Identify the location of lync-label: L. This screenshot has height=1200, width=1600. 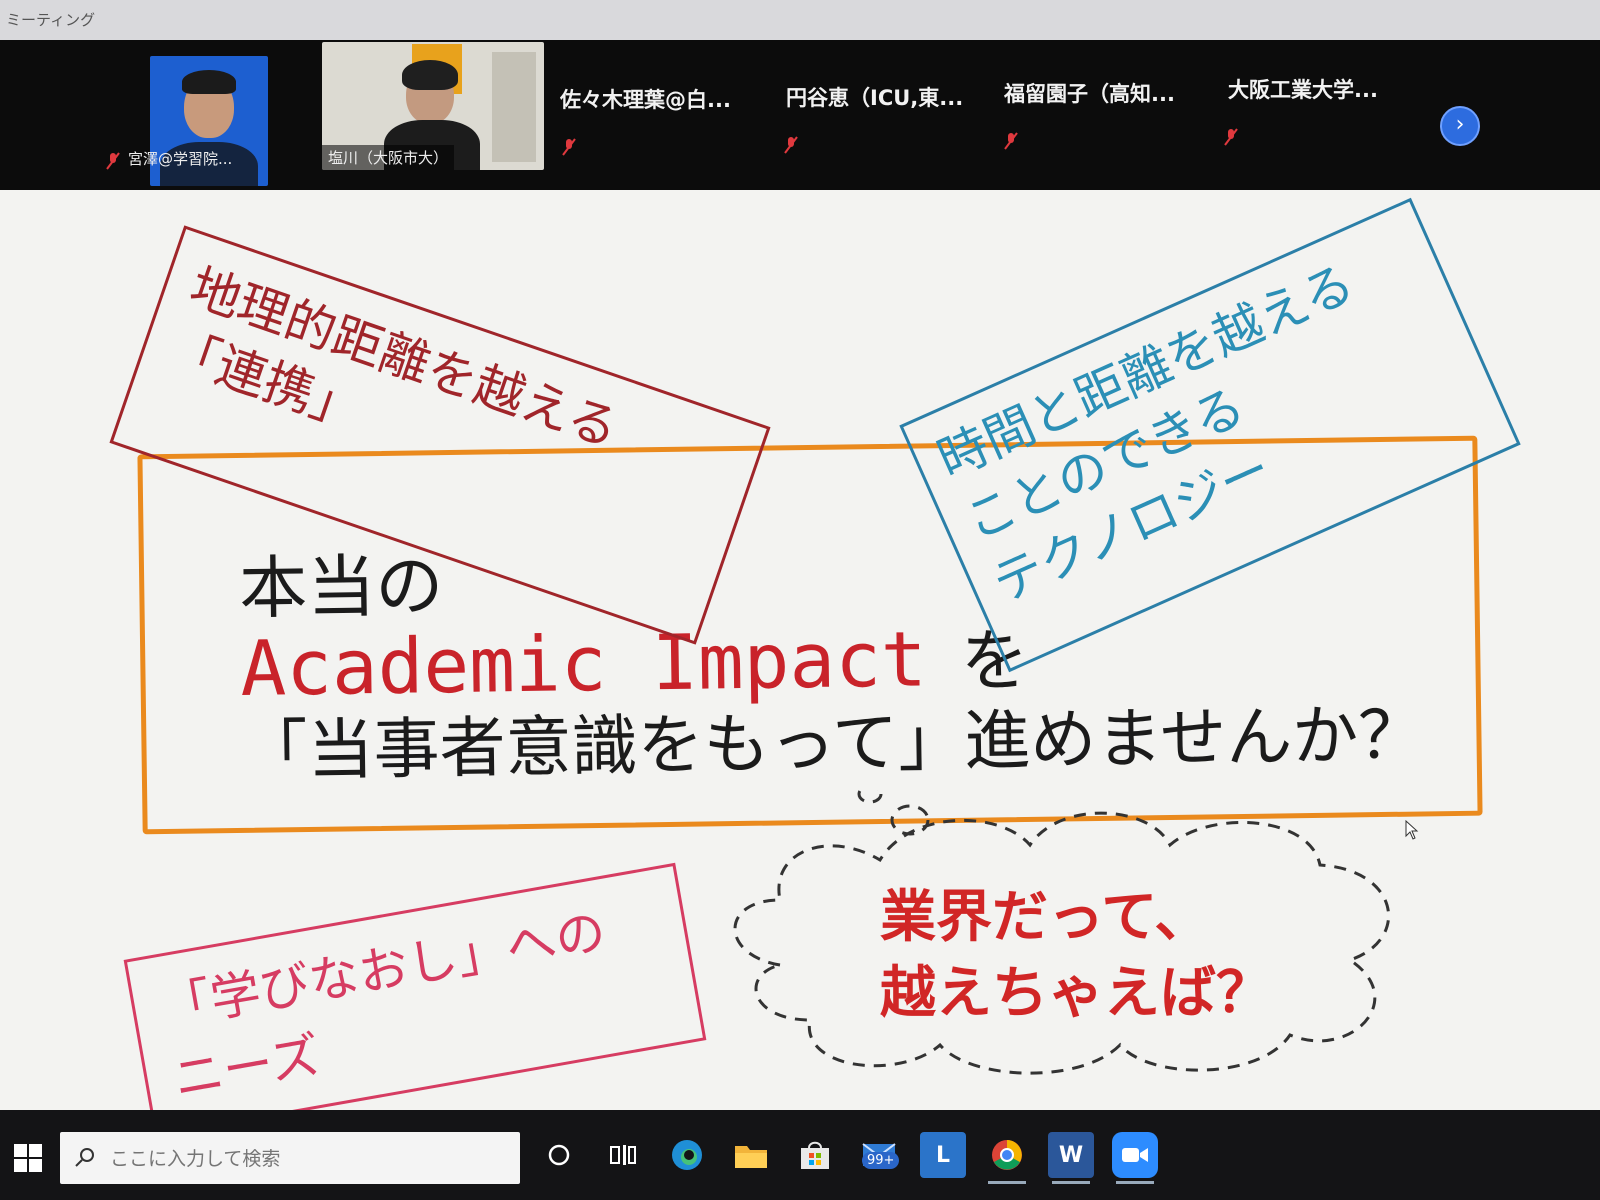
(943, 1155).